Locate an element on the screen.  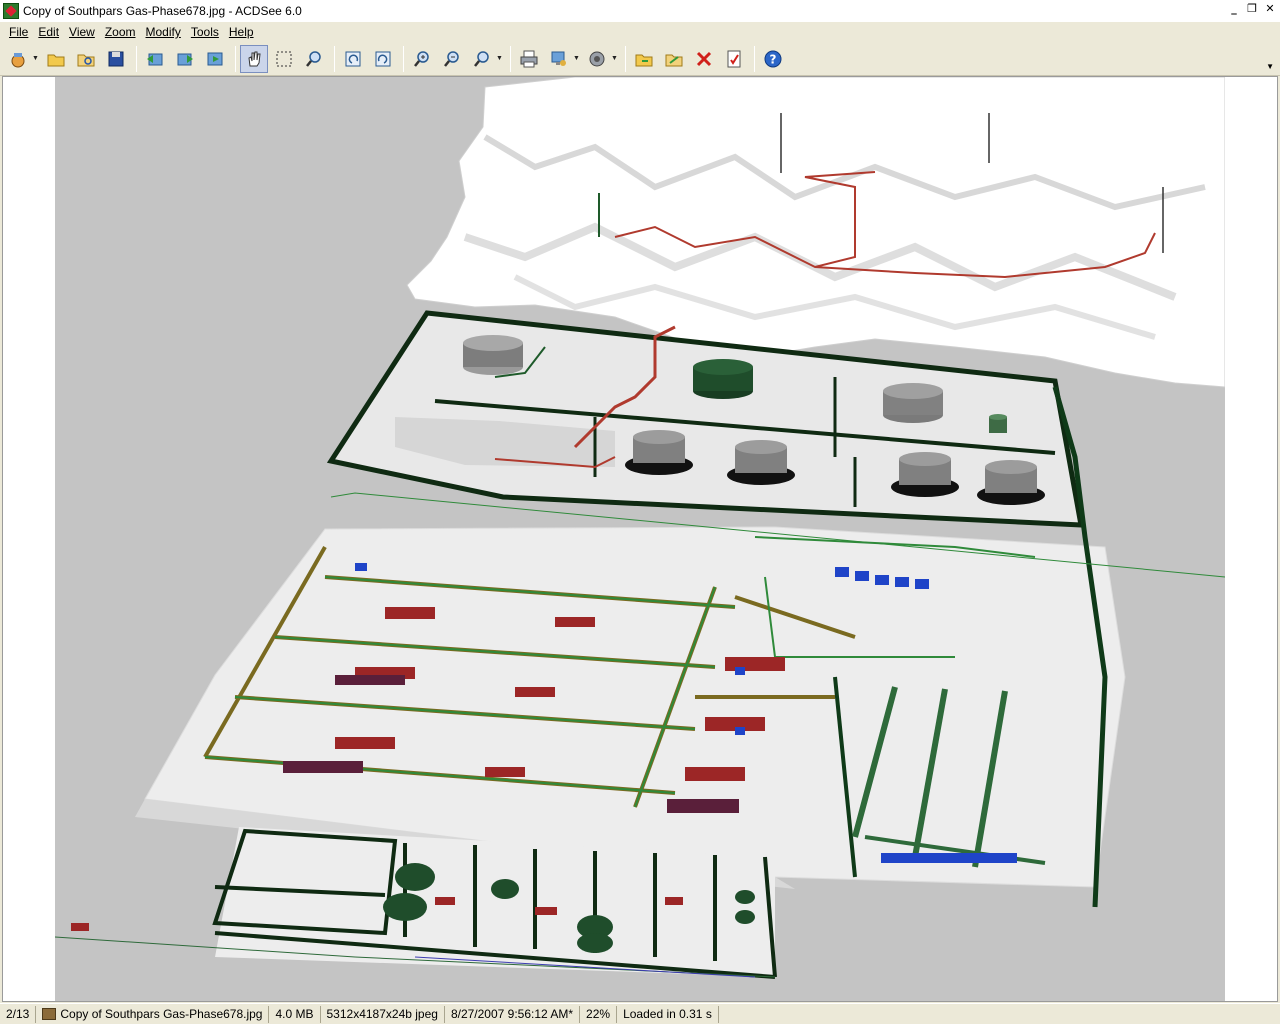
save-button is located at coordinates (116, 59).